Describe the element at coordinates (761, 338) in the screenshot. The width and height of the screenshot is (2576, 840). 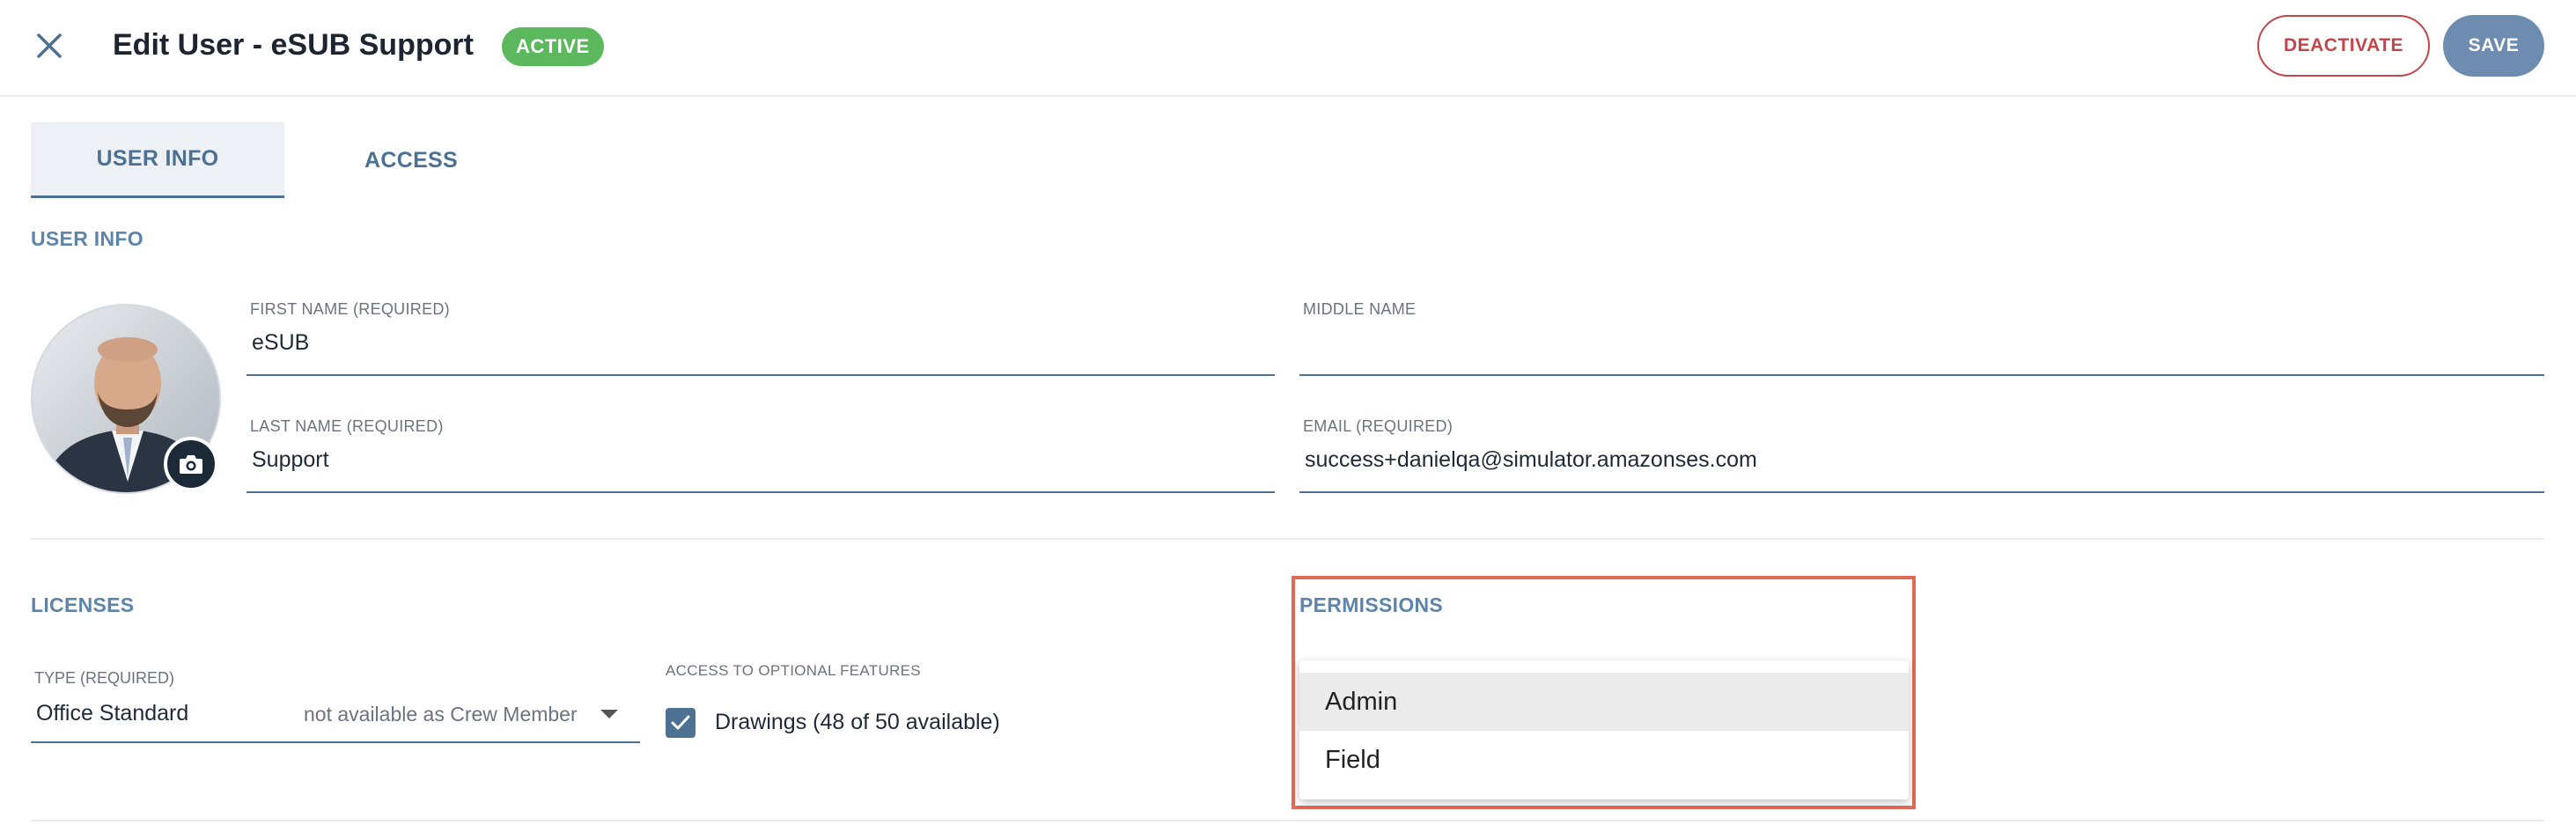
I see `first-name-field: FIRST NAME (REQUIRED) eSUB` at that location.